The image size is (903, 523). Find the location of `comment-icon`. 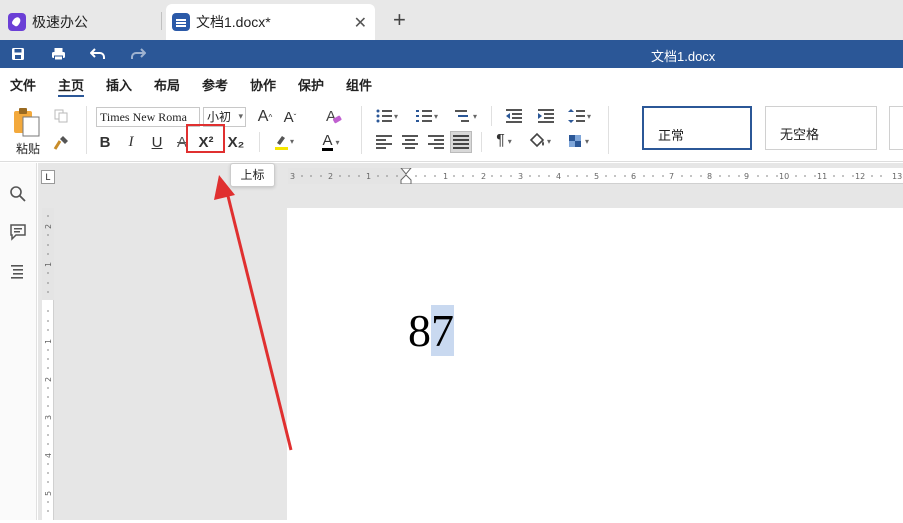

comment-icon is located at coordinates (18, 232).